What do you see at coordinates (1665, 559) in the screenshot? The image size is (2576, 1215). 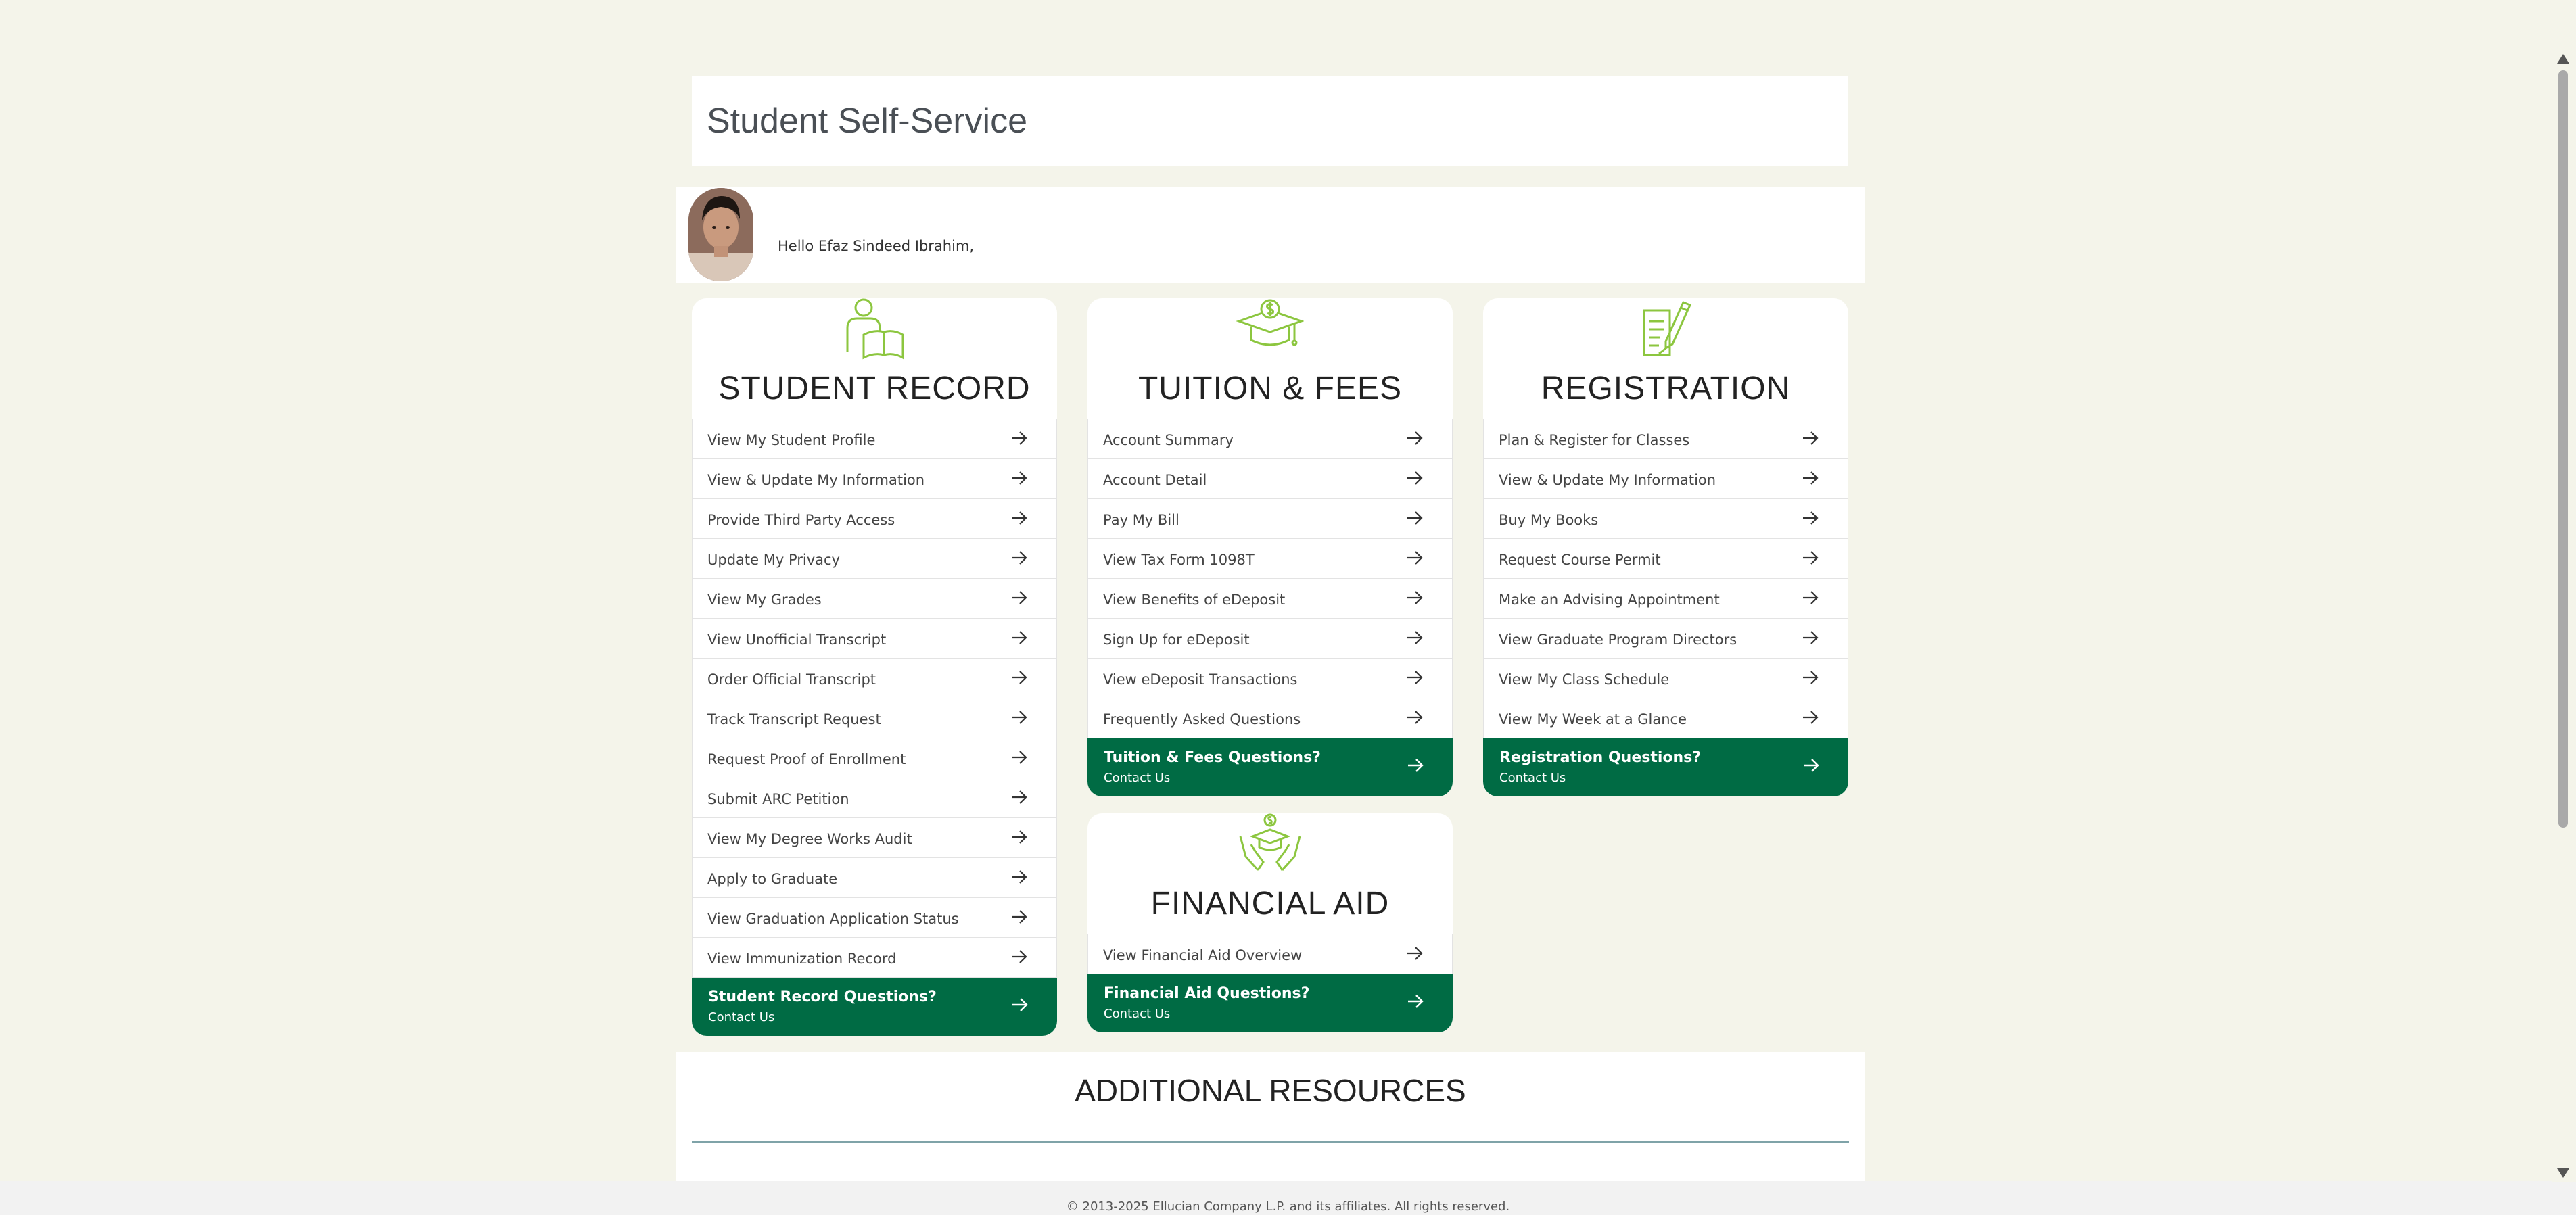 I see `list-item: Request Course Permit` at bounding box center [1665, 559].